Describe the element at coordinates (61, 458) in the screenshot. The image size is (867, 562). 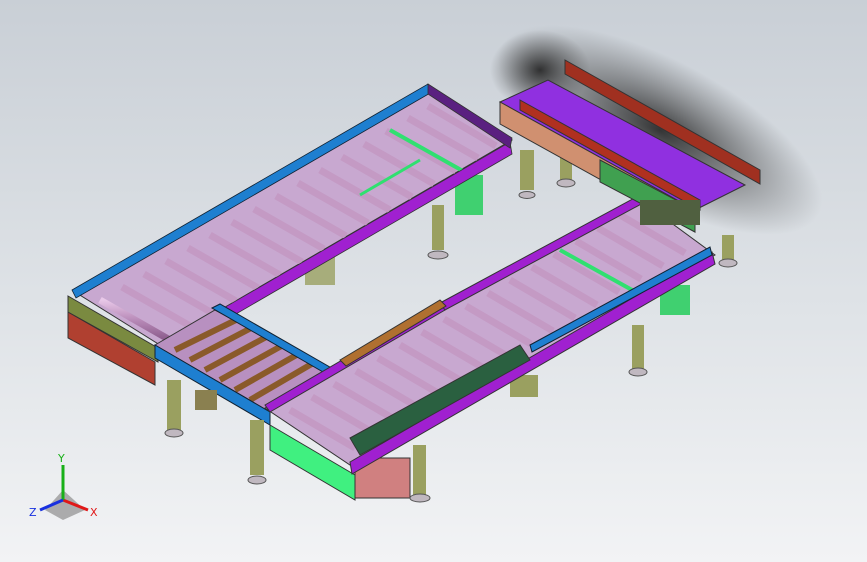
I see `y-axis-label: Y` at that location.